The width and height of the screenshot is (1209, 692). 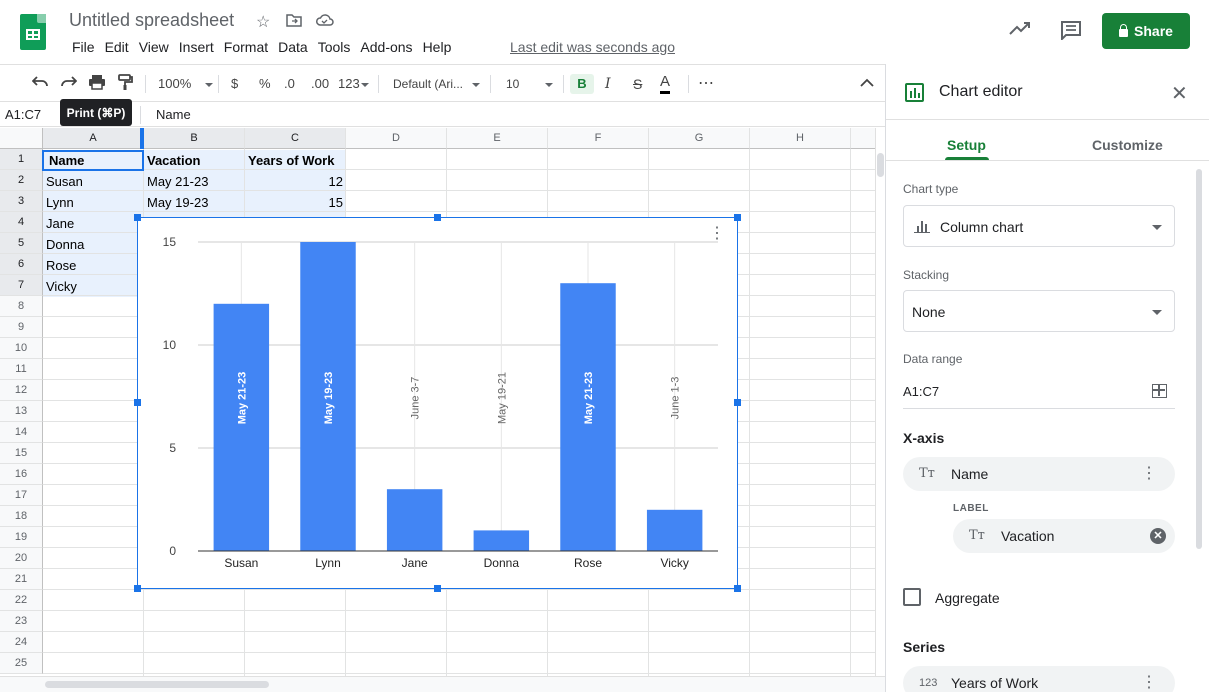 I want to click on x-axis-chip: Tт Name ⋮, so click(x=1039, y=474).